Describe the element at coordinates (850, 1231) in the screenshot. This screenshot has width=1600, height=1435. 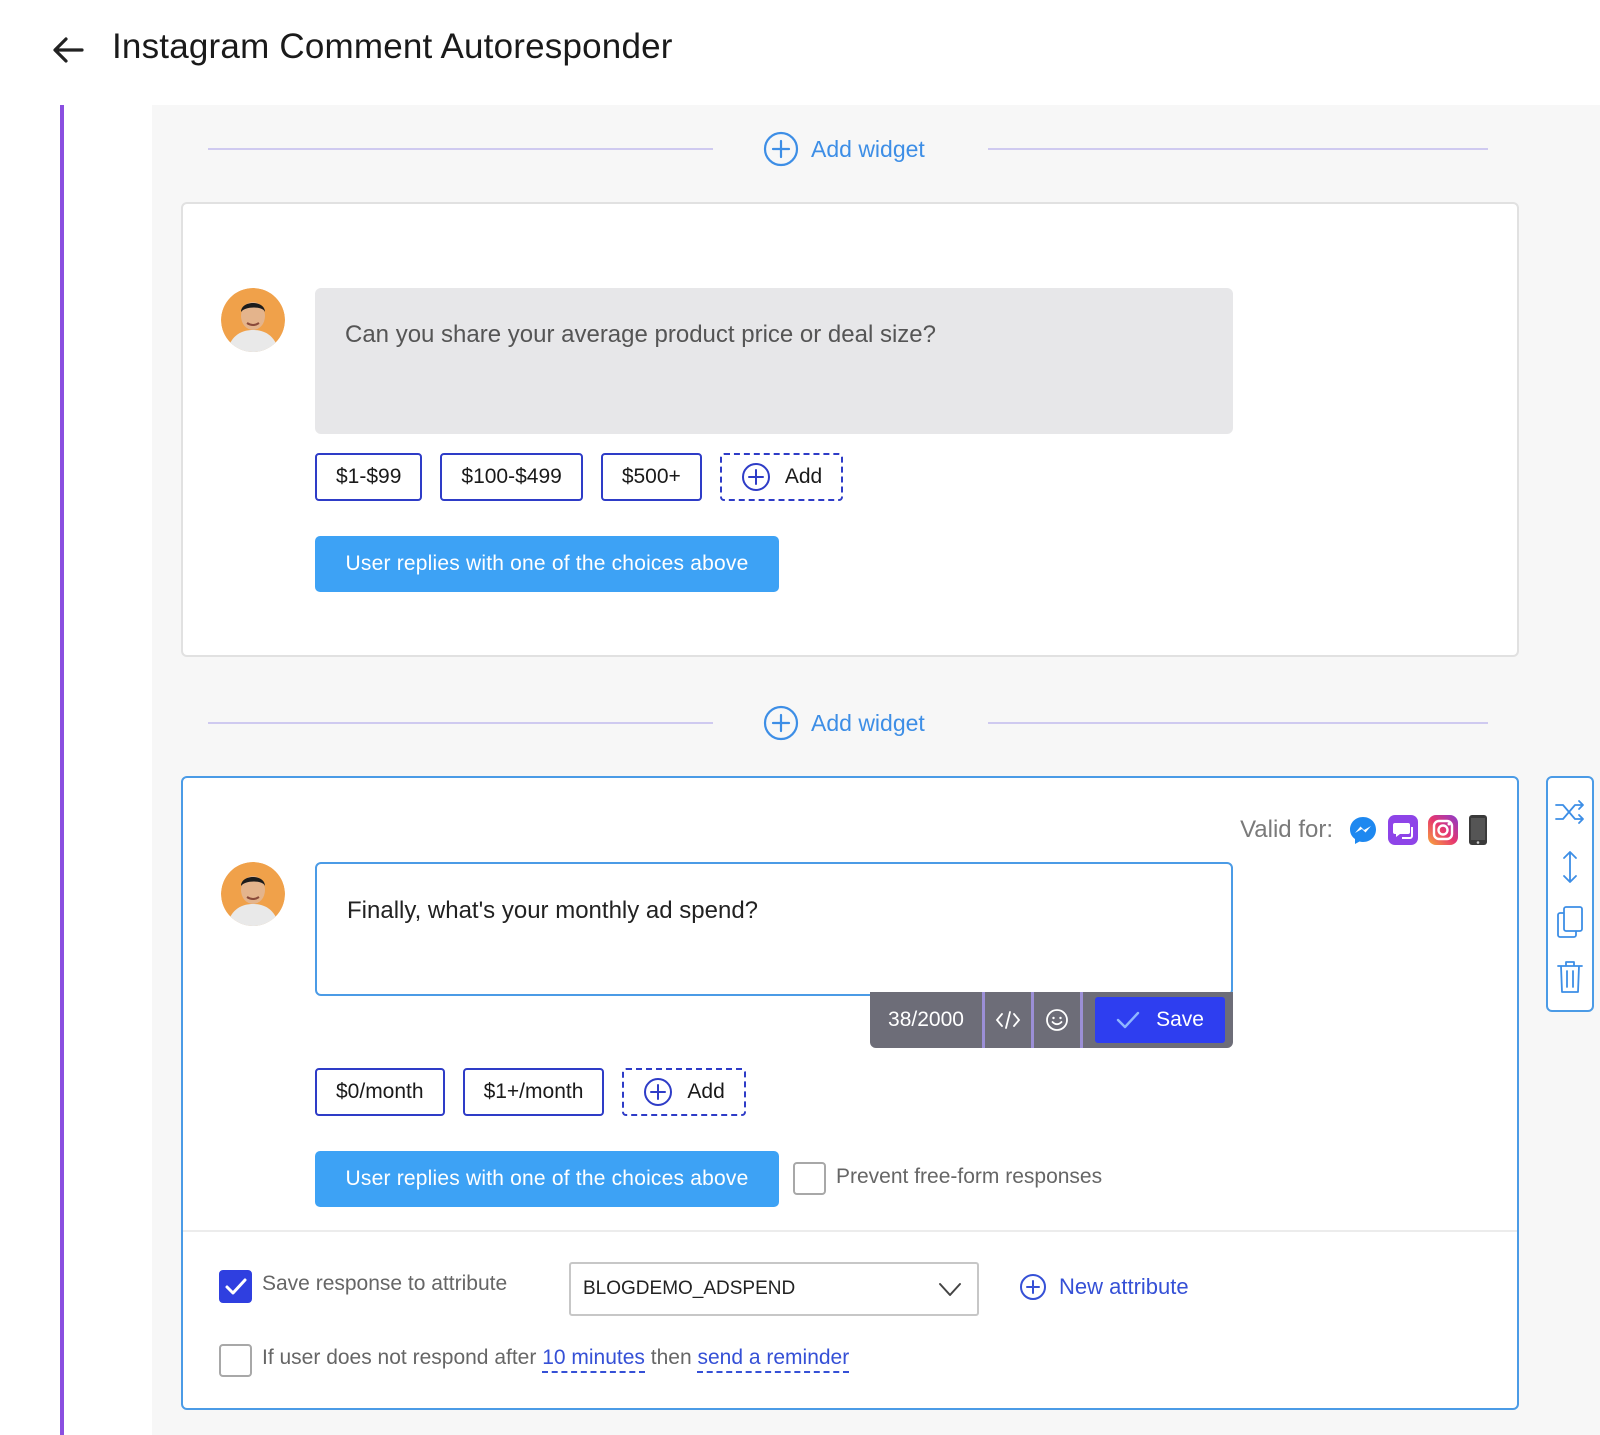
I see `section-divider` at that location.